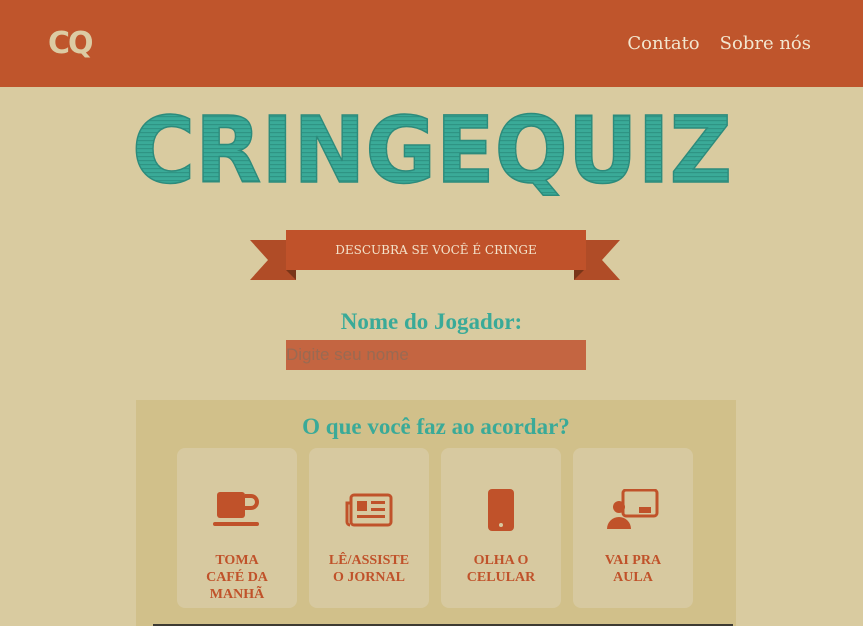  I want to click on nav-link-contato: Contato, so click(663, 43).